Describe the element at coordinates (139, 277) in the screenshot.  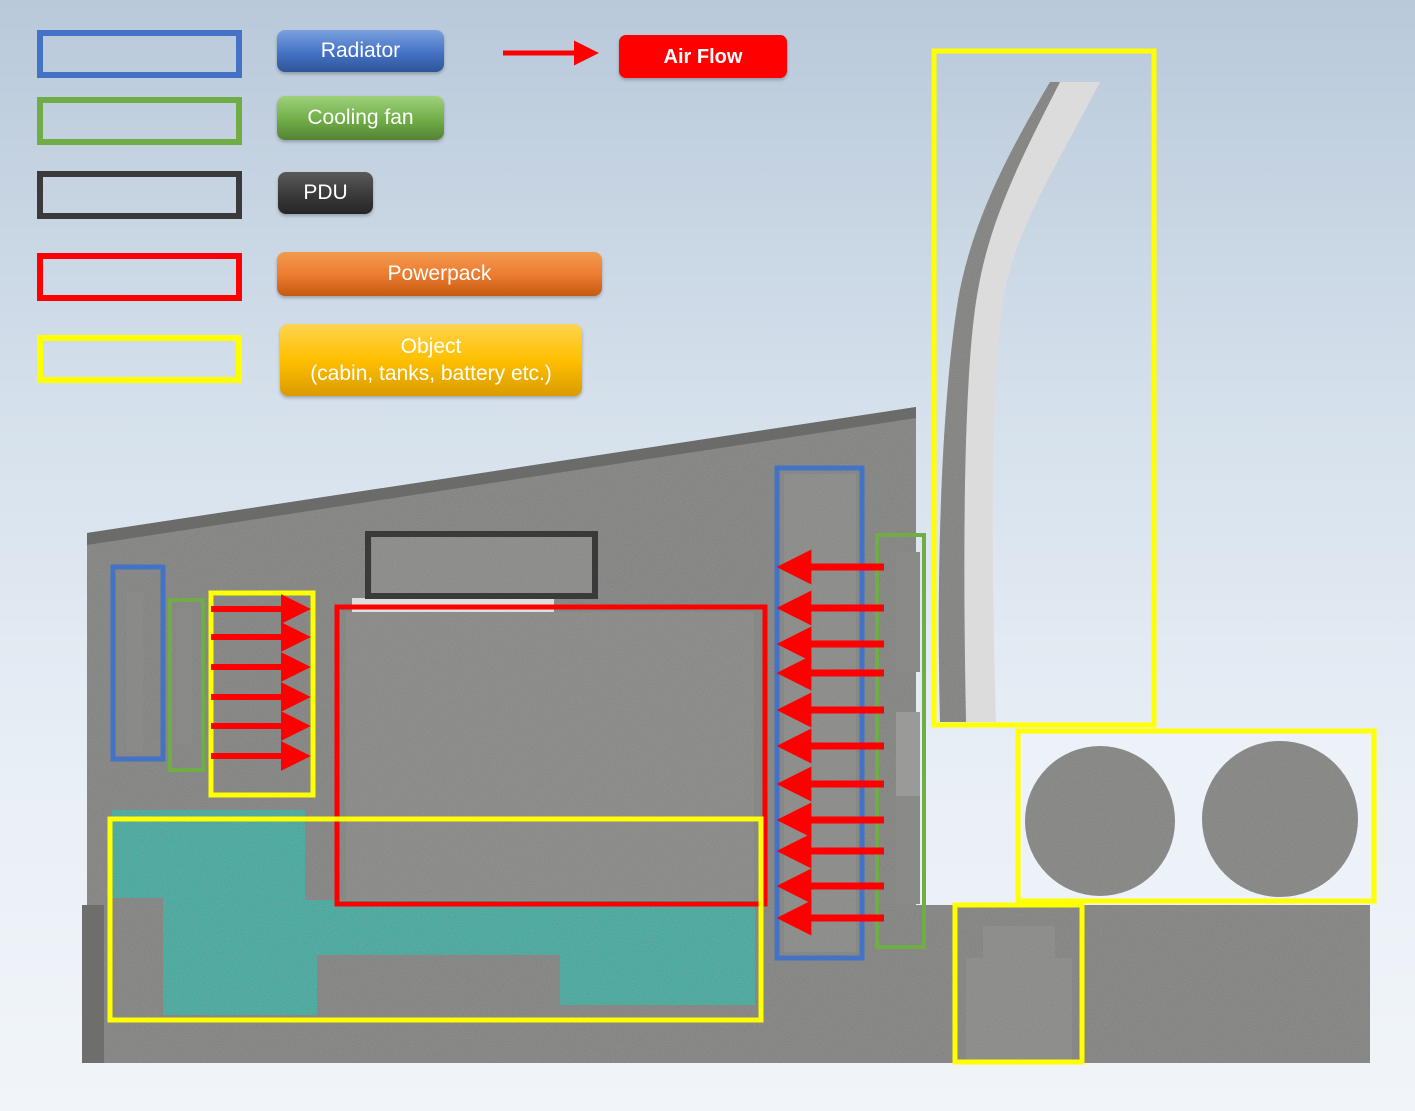
I see `legend-swatch-powerpack` at that location.